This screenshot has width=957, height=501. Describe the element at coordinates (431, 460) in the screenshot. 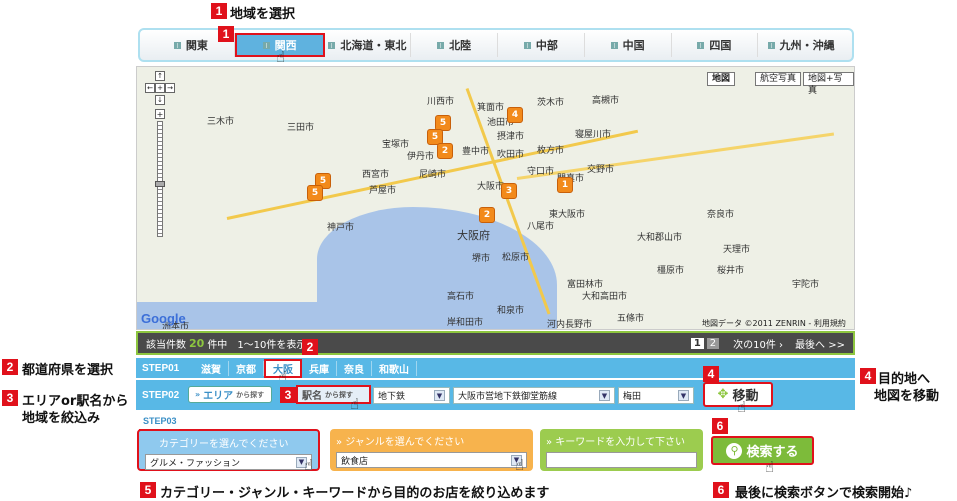

I see `genre-select: 飲食店 ▼` at that location.